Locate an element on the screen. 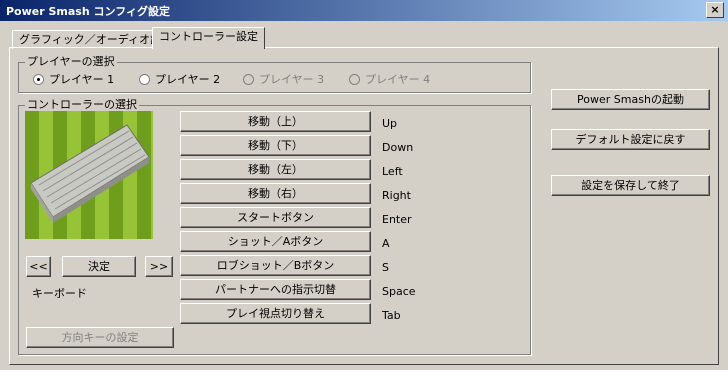 The image size is (728, 370). launch-game-button: Power Smashの起動 is located at coordinates (630, 99).